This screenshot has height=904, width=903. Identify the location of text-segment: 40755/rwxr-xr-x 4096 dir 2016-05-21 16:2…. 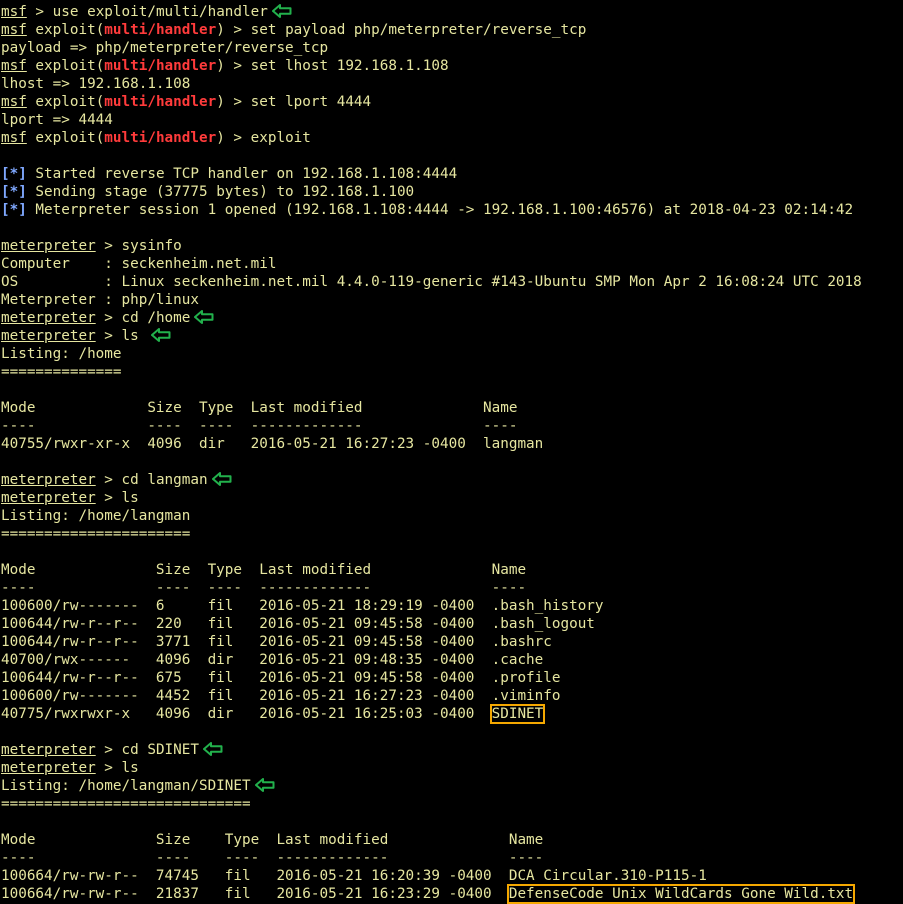
(272, 444).